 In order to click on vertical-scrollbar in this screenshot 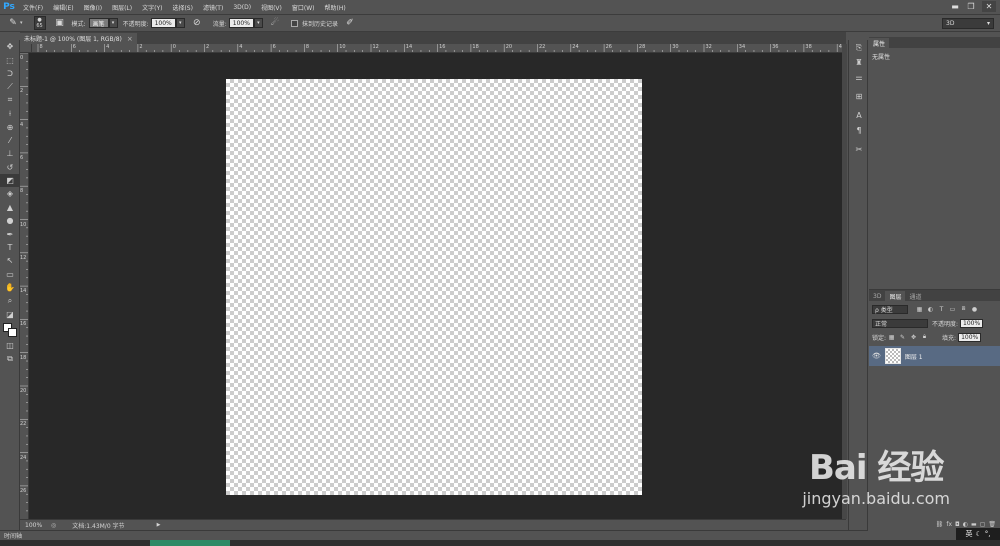, I will do `click(844, 281)`.